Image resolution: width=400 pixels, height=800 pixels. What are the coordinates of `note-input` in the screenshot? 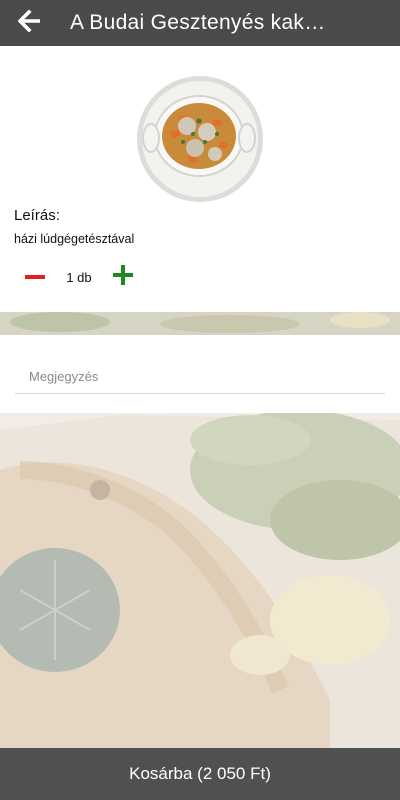 It's located at (200, 377).